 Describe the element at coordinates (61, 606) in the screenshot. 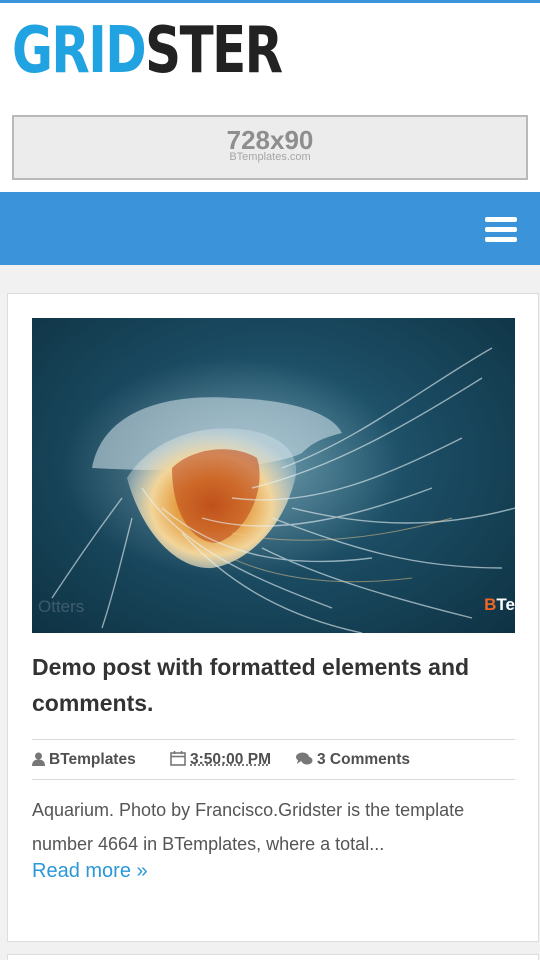

I see `image-watermark-left: Otters` at that location.